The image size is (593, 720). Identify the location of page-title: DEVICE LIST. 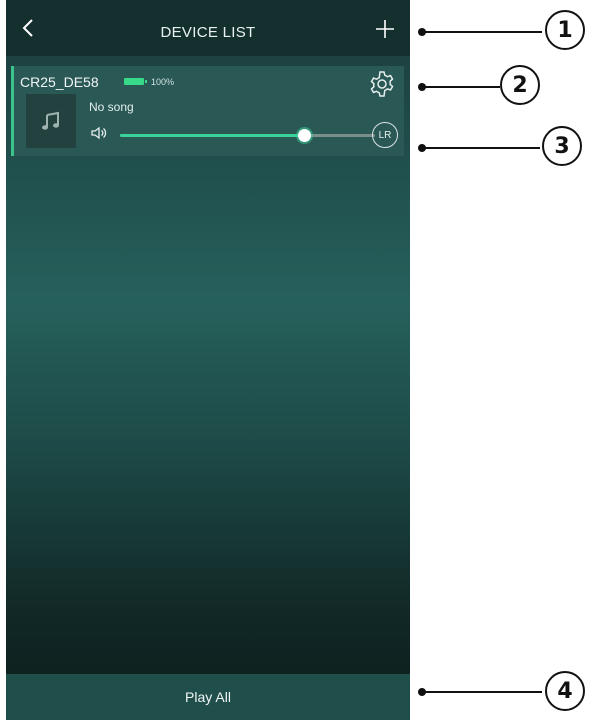
(208, 32).